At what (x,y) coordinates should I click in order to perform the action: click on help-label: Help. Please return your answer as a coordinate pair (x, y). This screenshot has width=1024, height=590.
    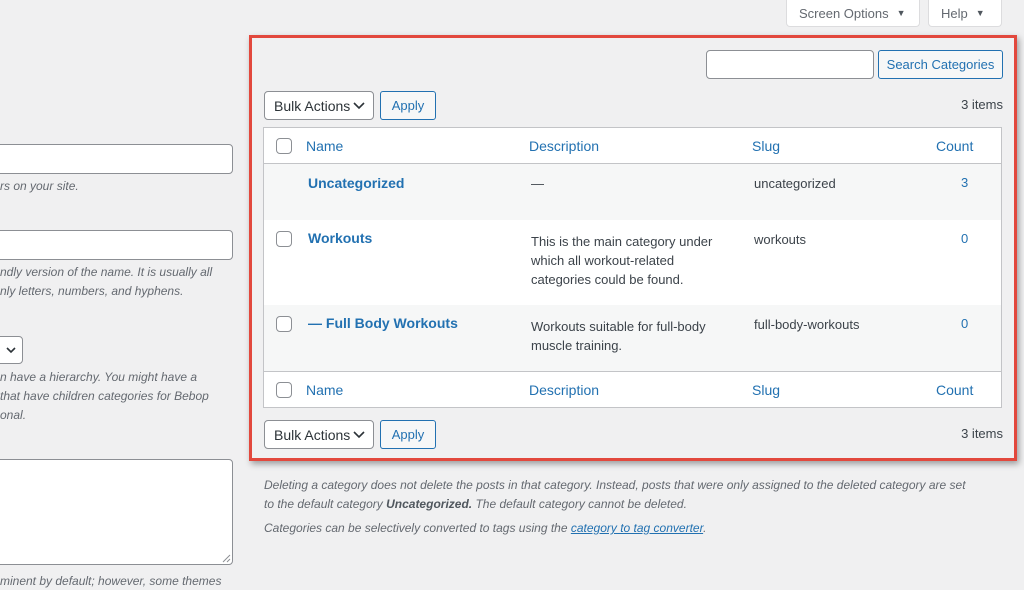
    Looking at the image, I should click on (954, 13).